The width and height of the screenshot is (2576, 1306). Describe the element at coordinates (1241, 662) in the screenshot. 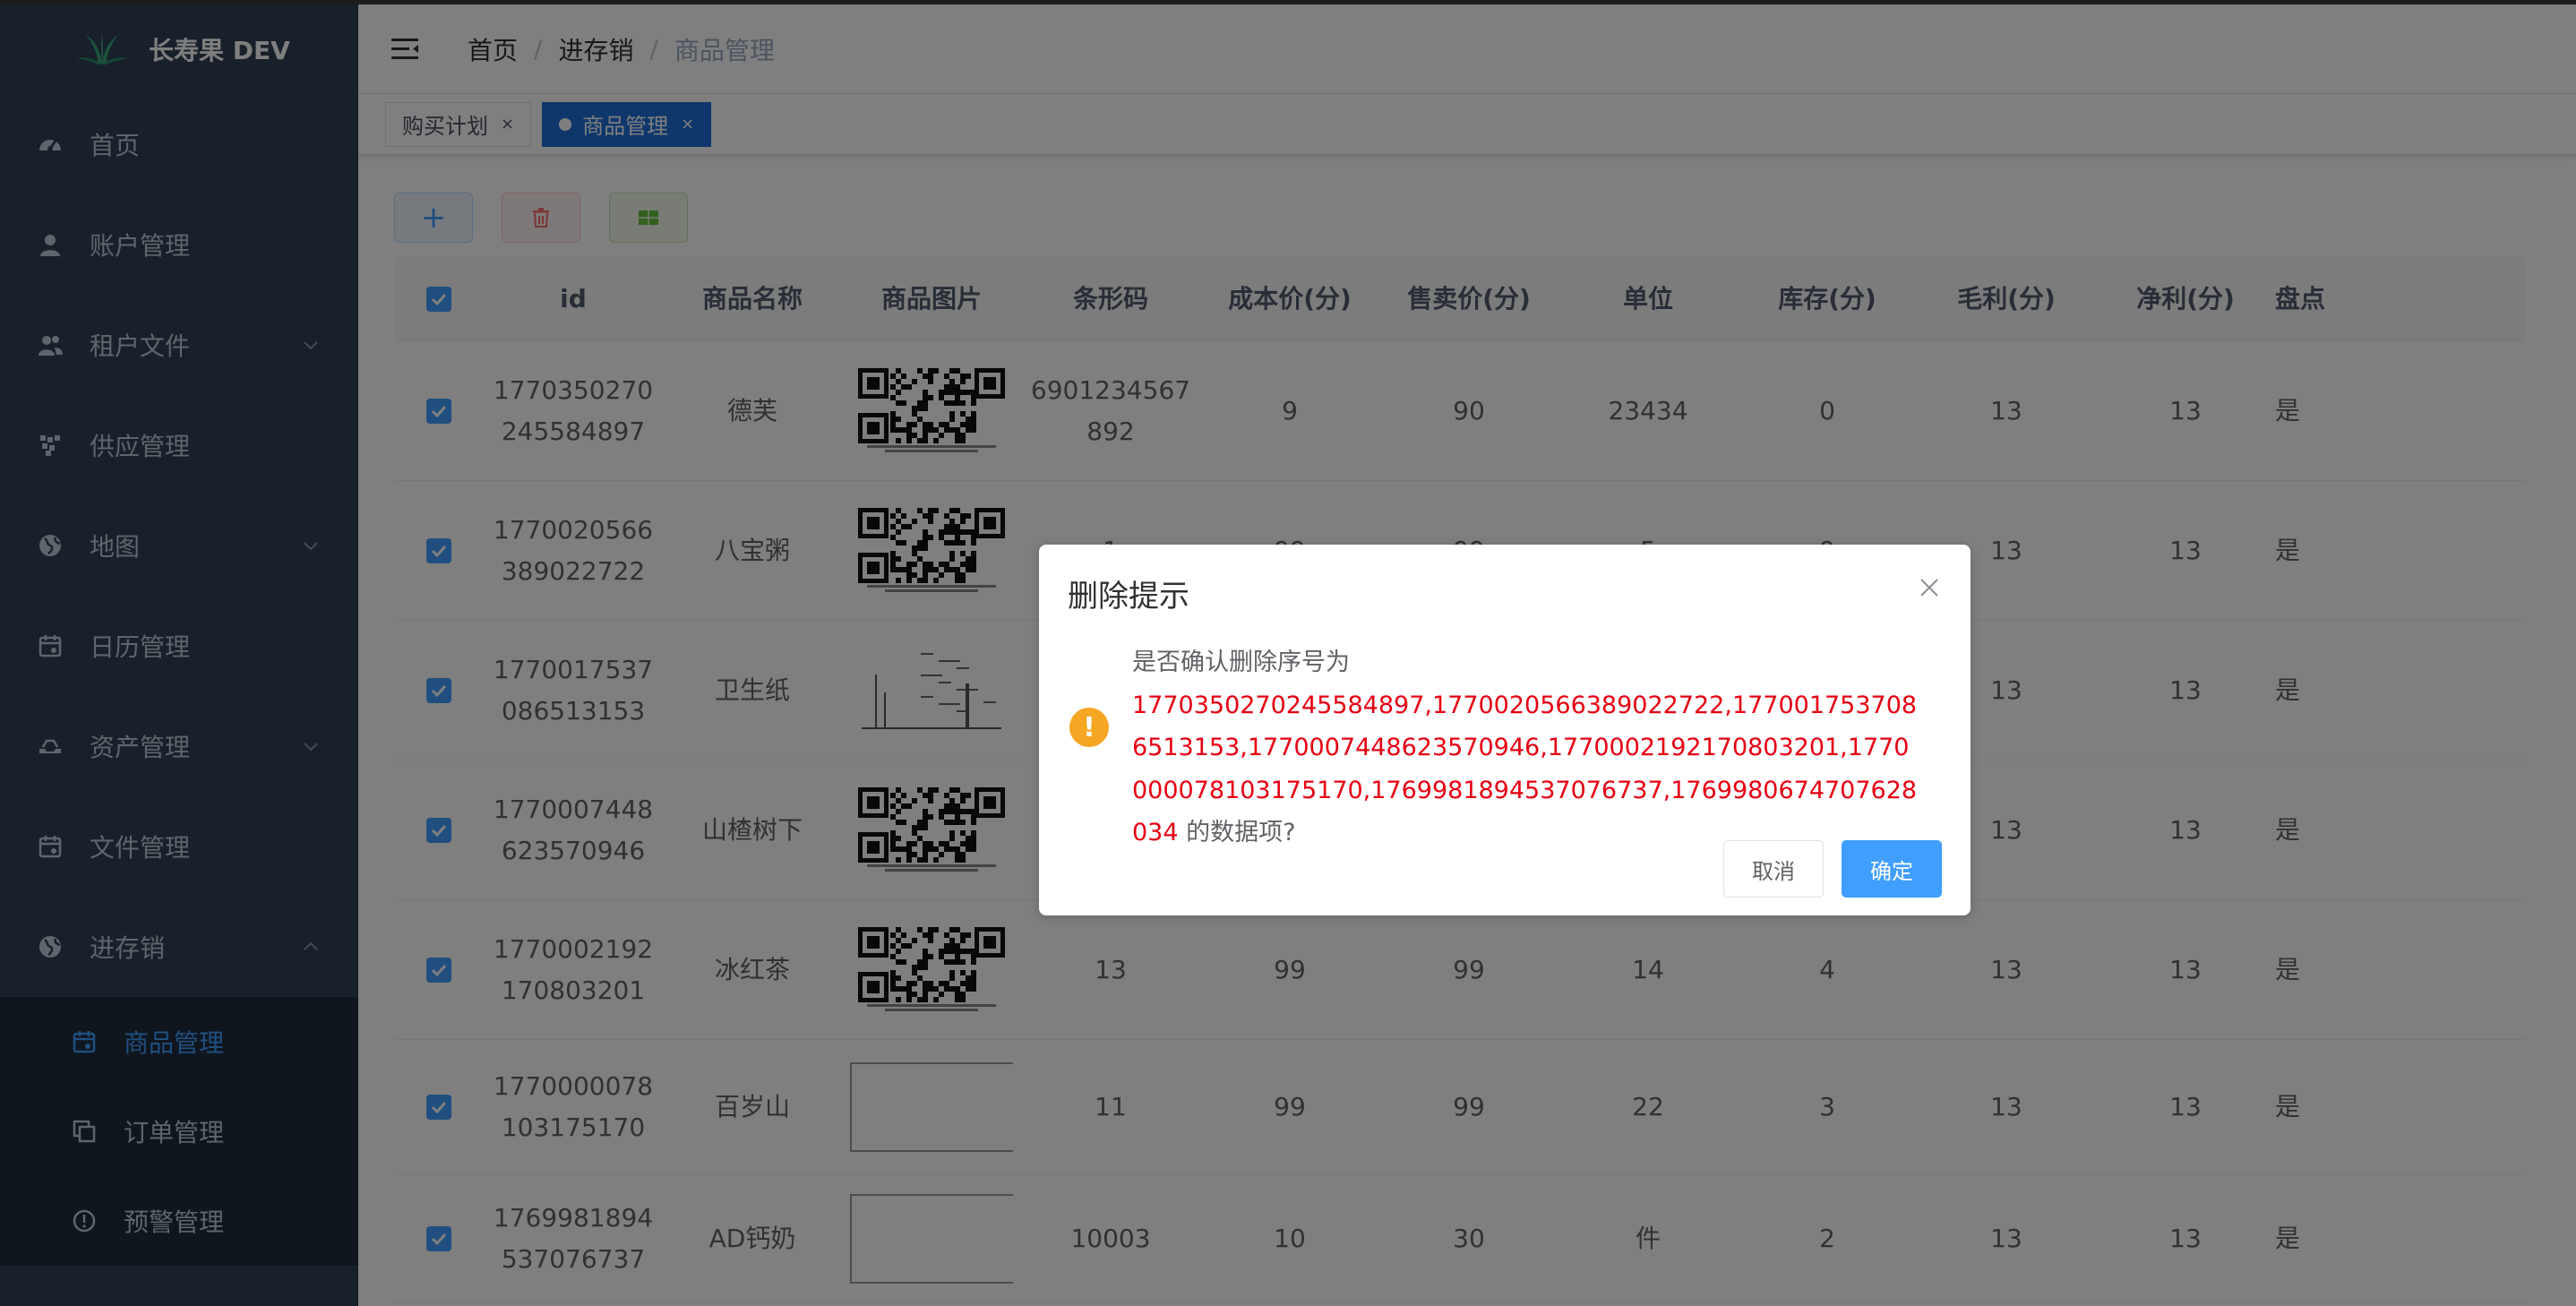

I see `message-prefix: 是否确认删除序号为` at that location.